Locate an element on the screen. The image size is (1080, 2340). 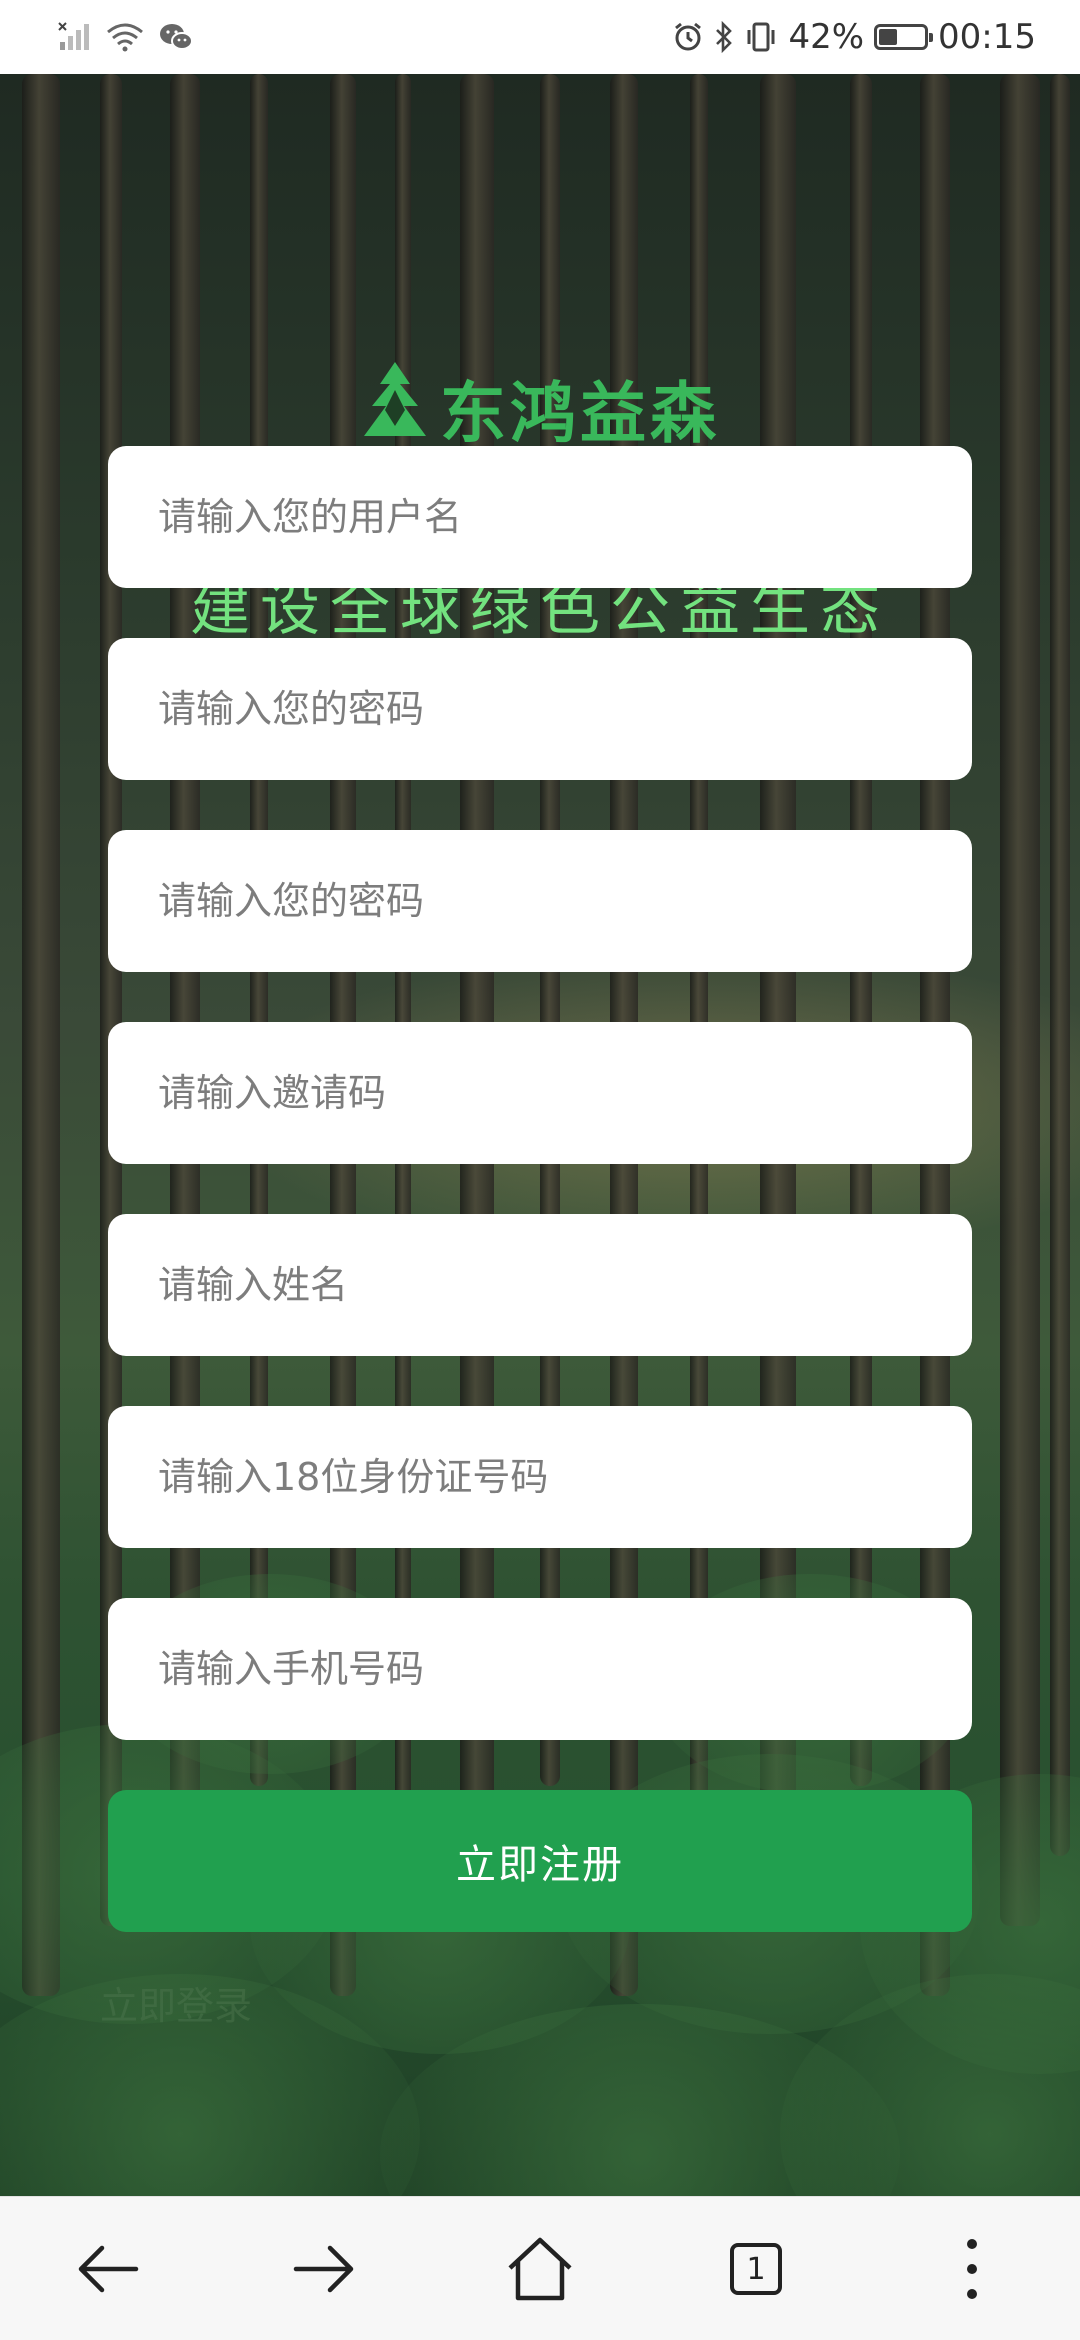
browser-bottom-nav: 1 is located at coordinates (540, 2268).